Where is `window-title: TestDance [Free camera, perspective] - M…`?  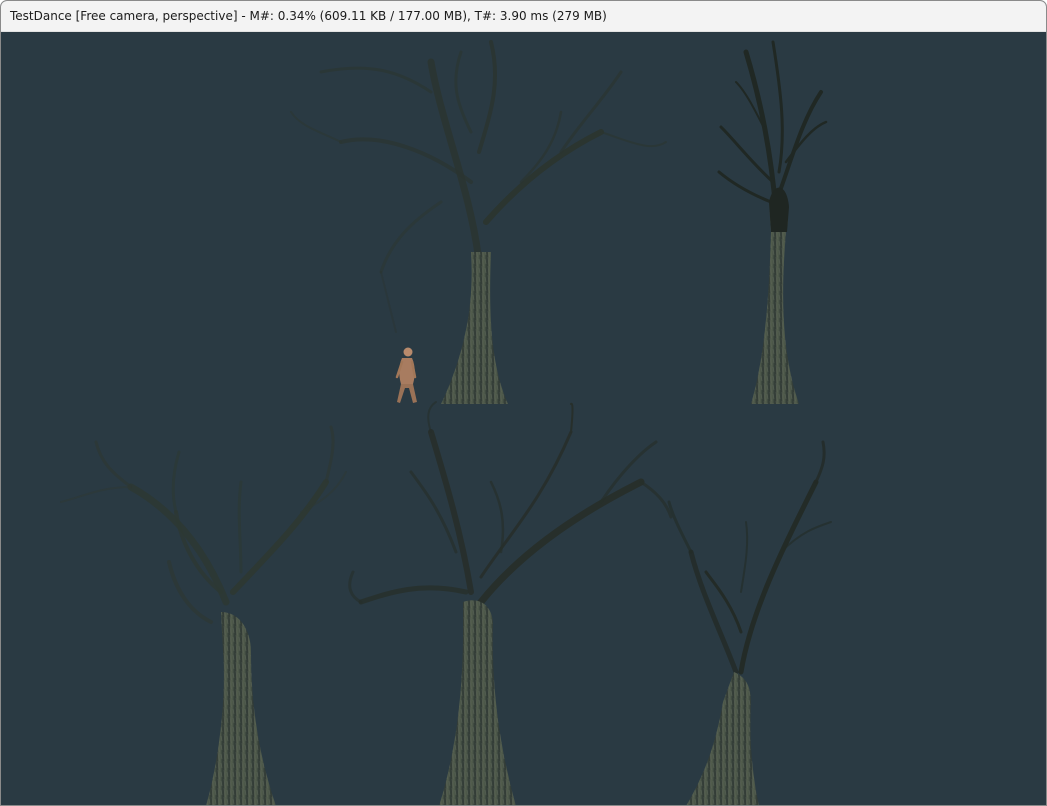
window-title: TestDance [Free camera, perspective] - M… is located at coordinates (308, 16).